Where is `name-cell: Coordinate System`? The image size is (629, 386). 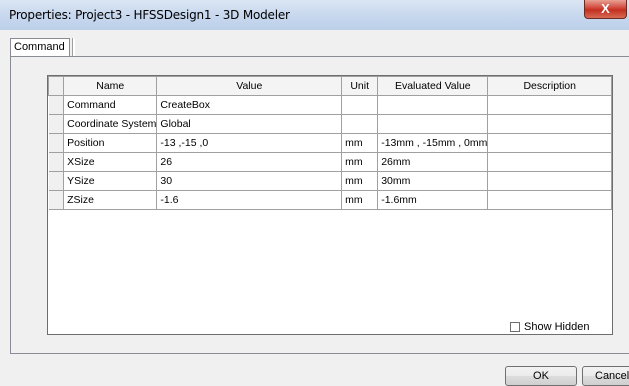 name-cell: Coordinate System is located at coordinates (110, 124).